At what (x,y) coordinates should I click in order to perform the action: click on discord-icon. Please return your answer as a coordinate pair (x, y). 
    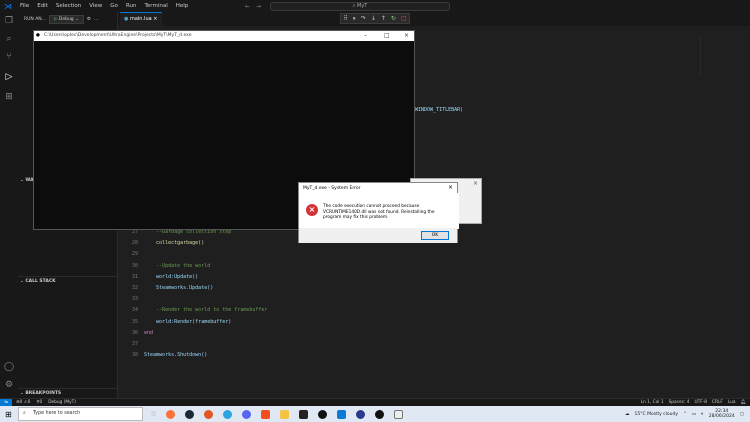
    Looking at the image, I should click on (246, 414).